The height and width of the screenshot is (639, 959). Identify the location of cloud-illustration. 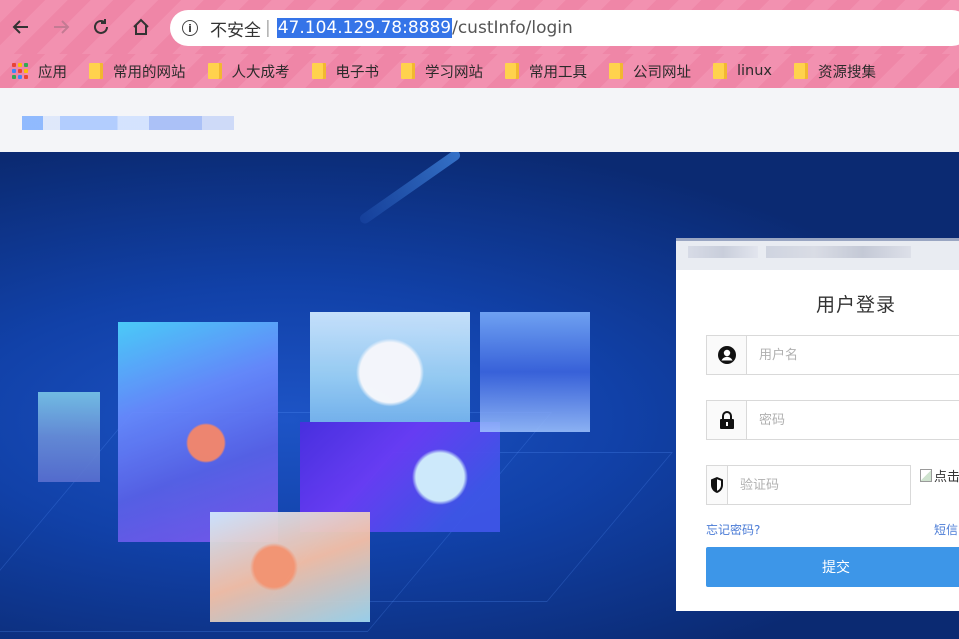
(390, 367).